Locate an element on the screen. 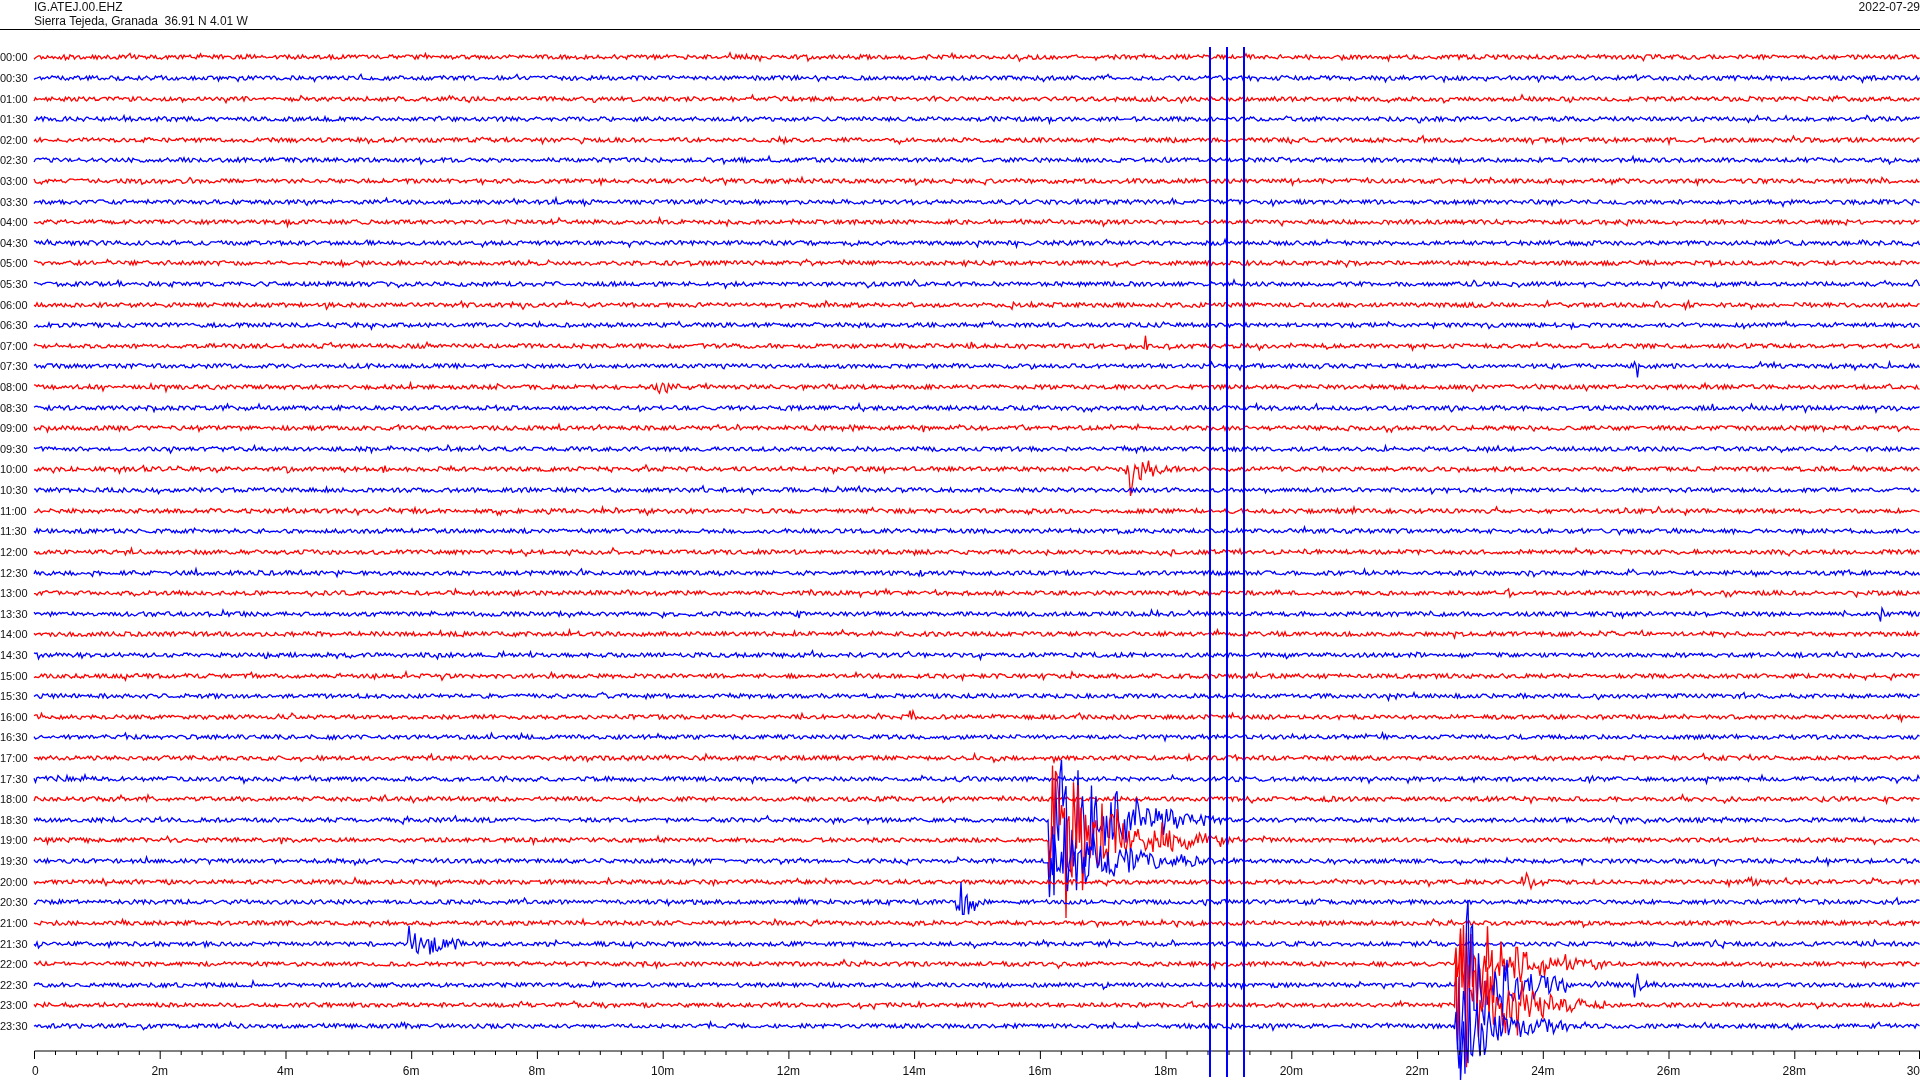  time-label: 08:30 is located at coordinates (14, 407).